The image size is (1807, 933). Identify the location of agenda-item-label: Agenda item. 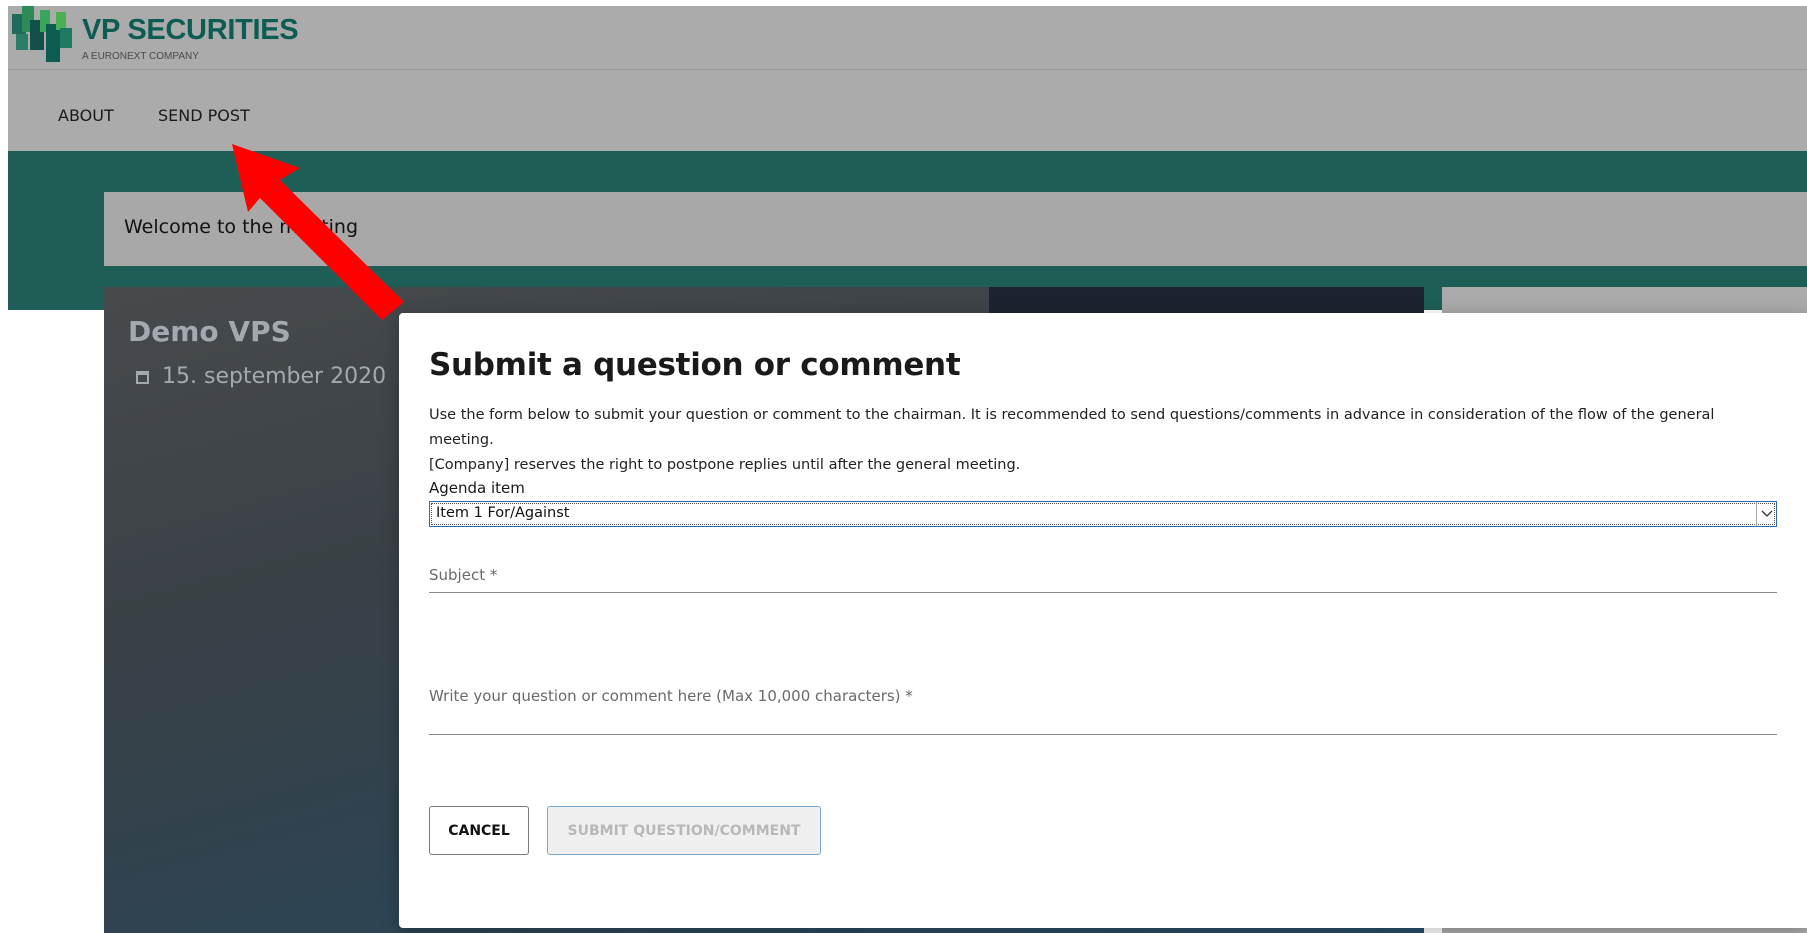
(477, 488).